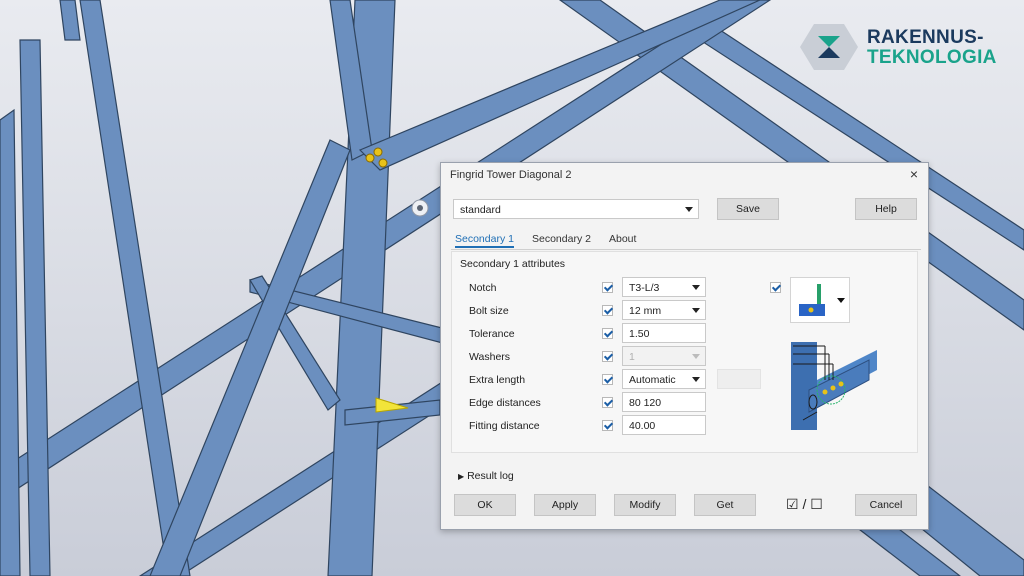  I want to click on extra-length-input-disabled, so click(739, 379).